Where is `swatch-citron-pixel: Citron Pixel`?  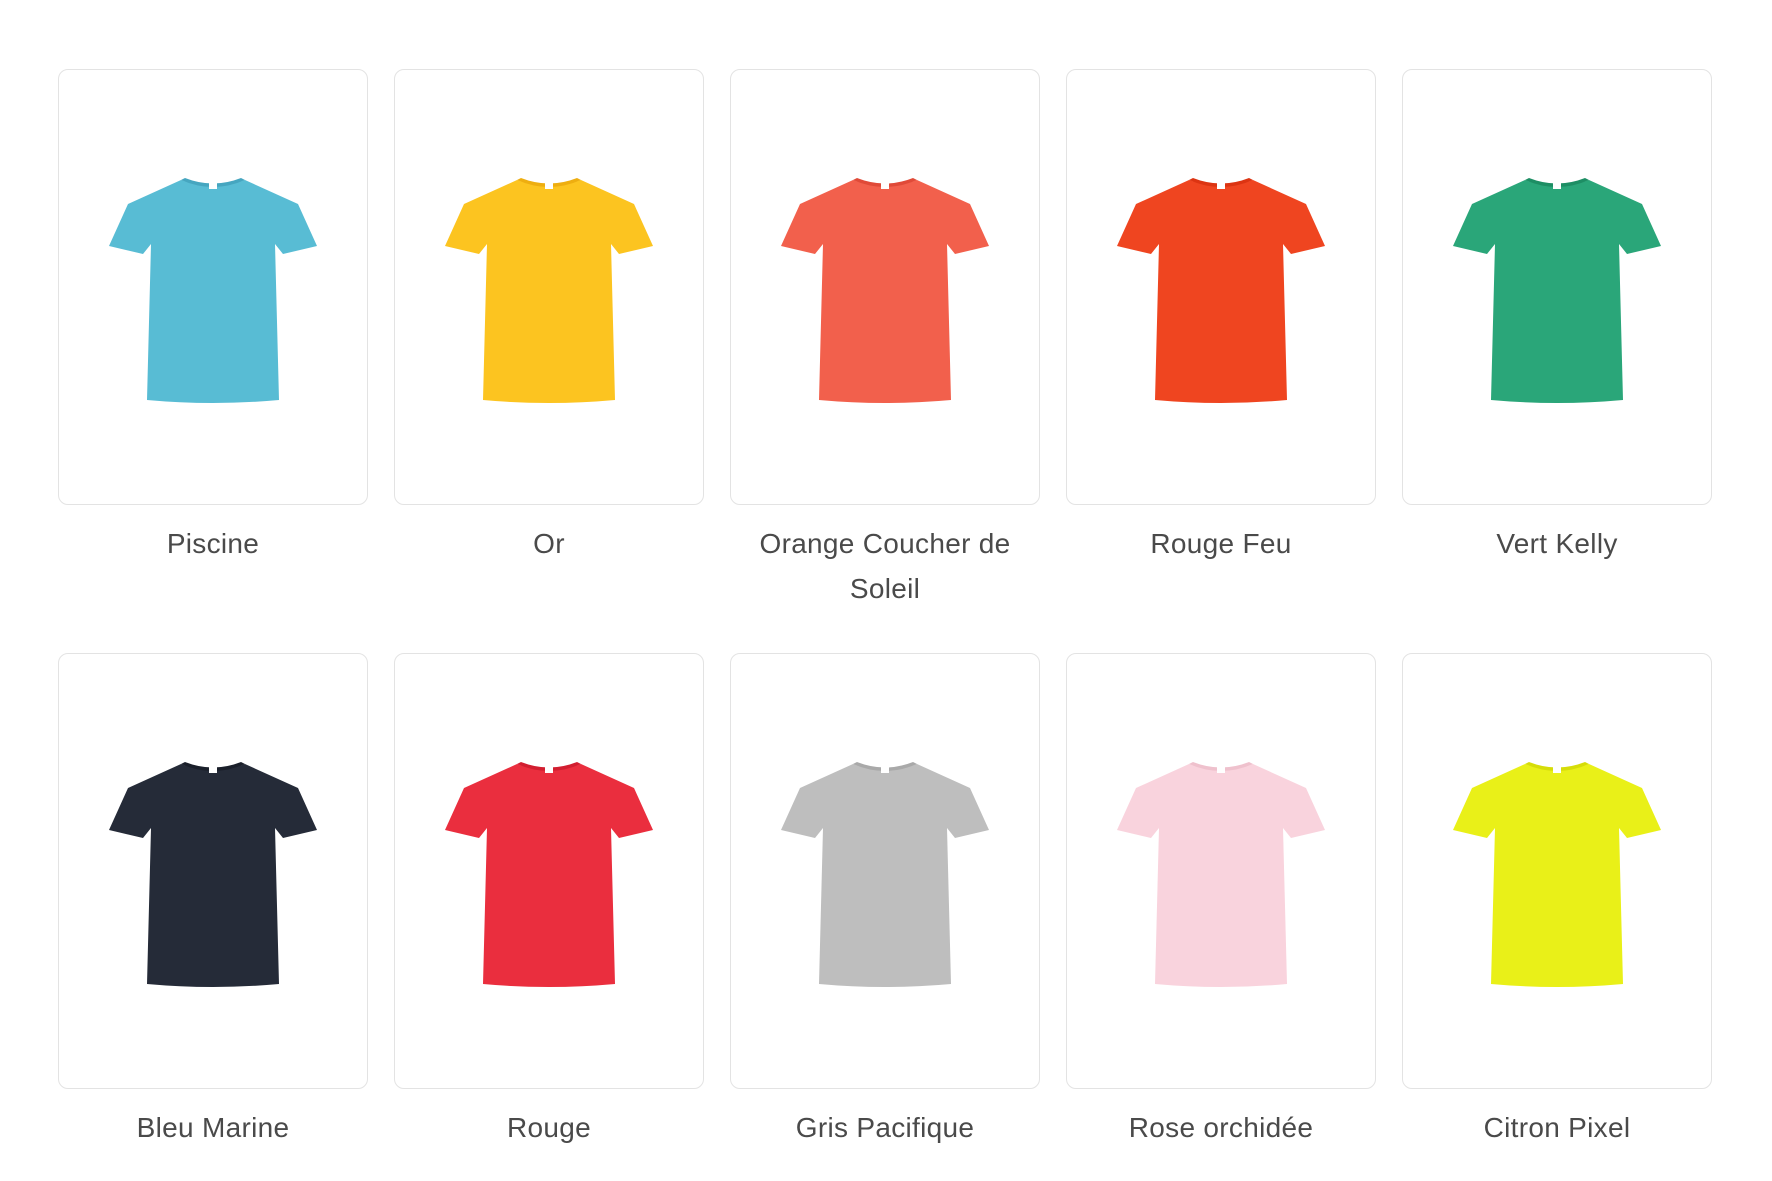
swatch-citron-pixel: Citron Pixel is located at coordinates (1557, 901).